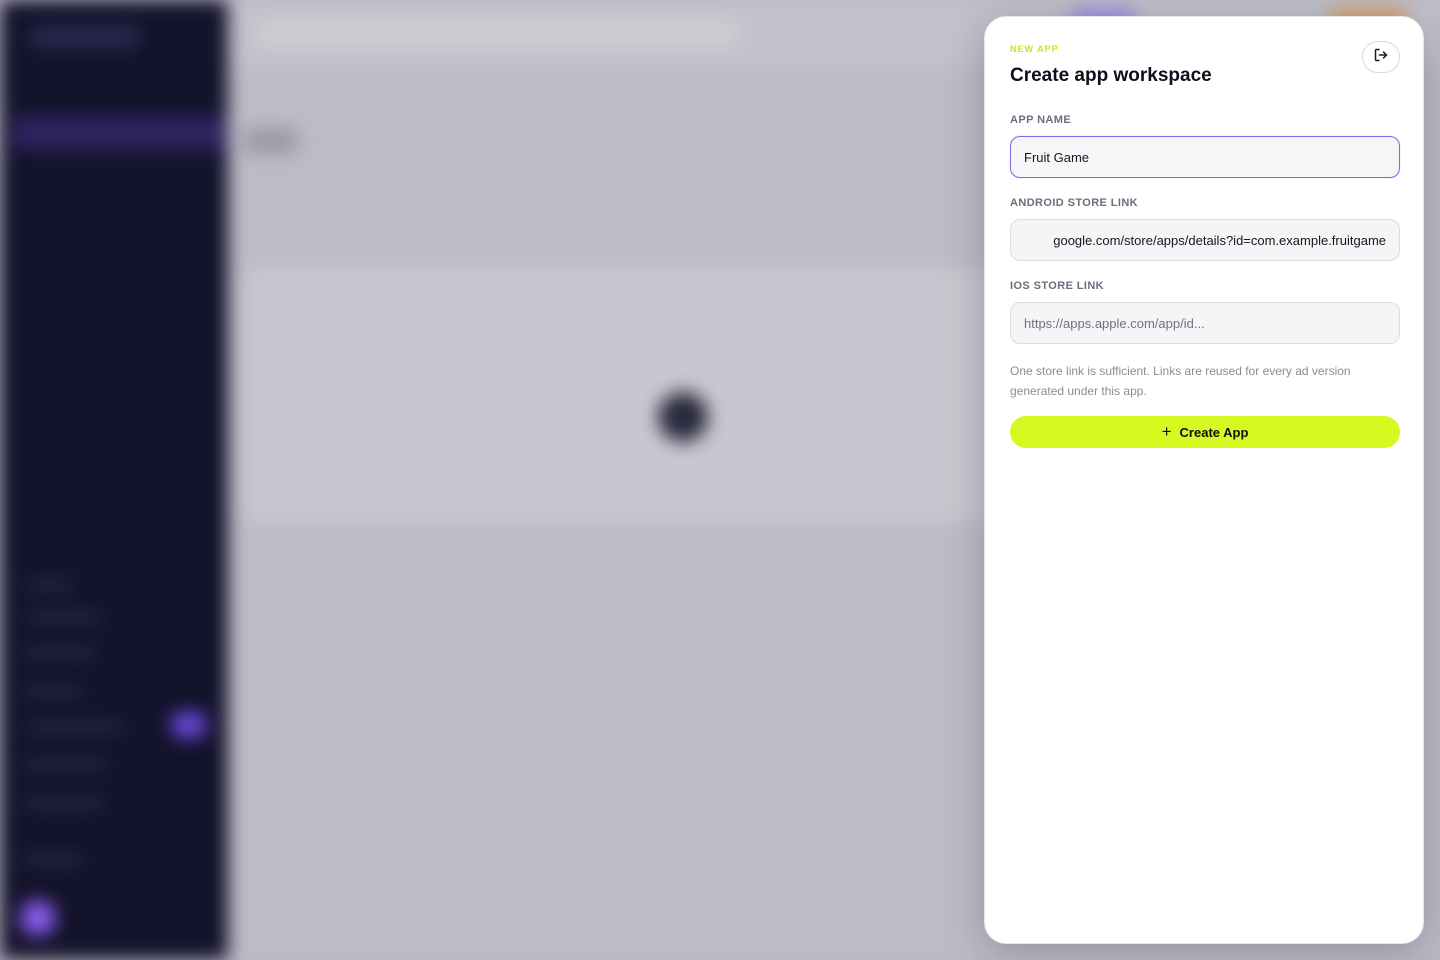 The width and height of the screenshot is (1440, 960). Describe the element at coordinates (271, 141) in the screenshot. I see `background-title` at that location.